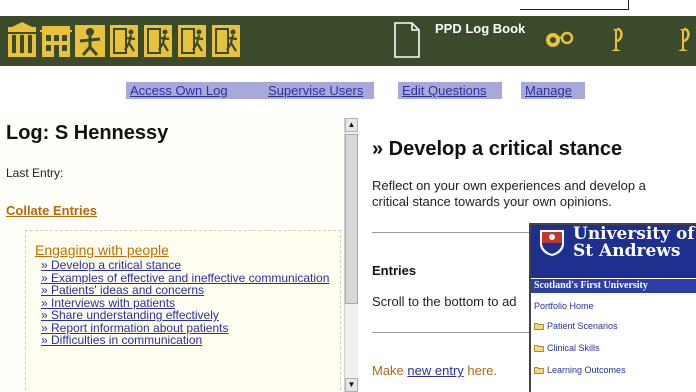 The image size is (696, 392). Describe the element at coordinates (51, 210) in the screenshot. I see `collate-entries-link: Collate Entries` at that location.